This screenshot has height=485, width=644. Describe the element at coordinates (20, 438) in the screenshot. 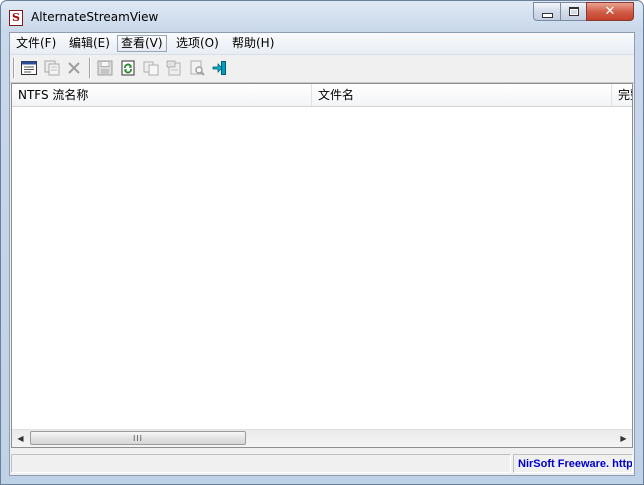

I see `scroll-left-icon: ◀` at that location.